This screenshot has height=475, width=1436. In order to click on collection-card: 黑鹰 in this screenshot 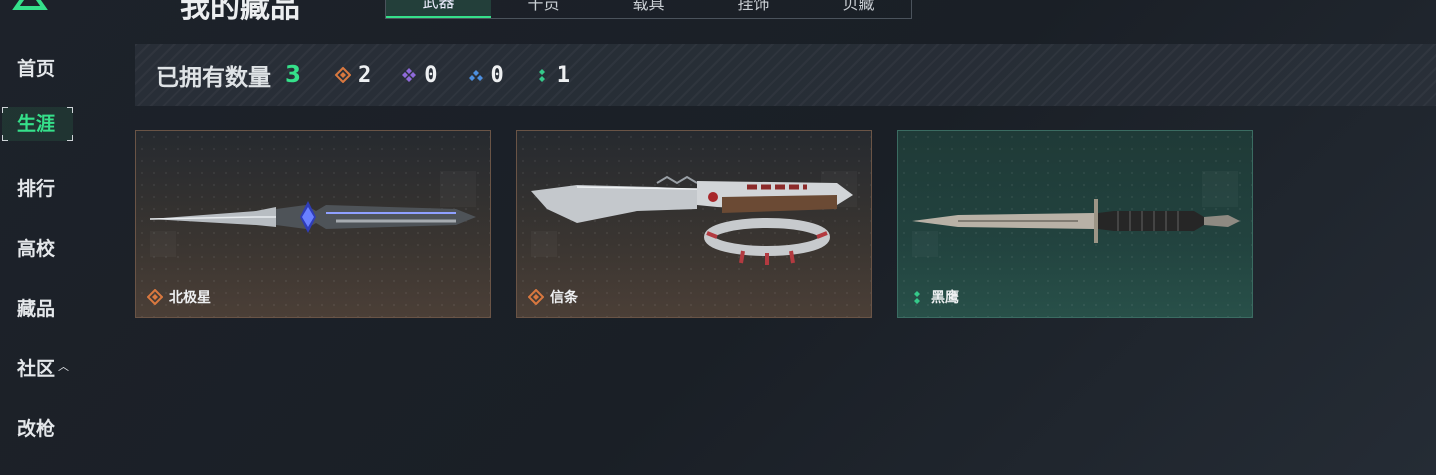, I will do `click(1075, 224)`.